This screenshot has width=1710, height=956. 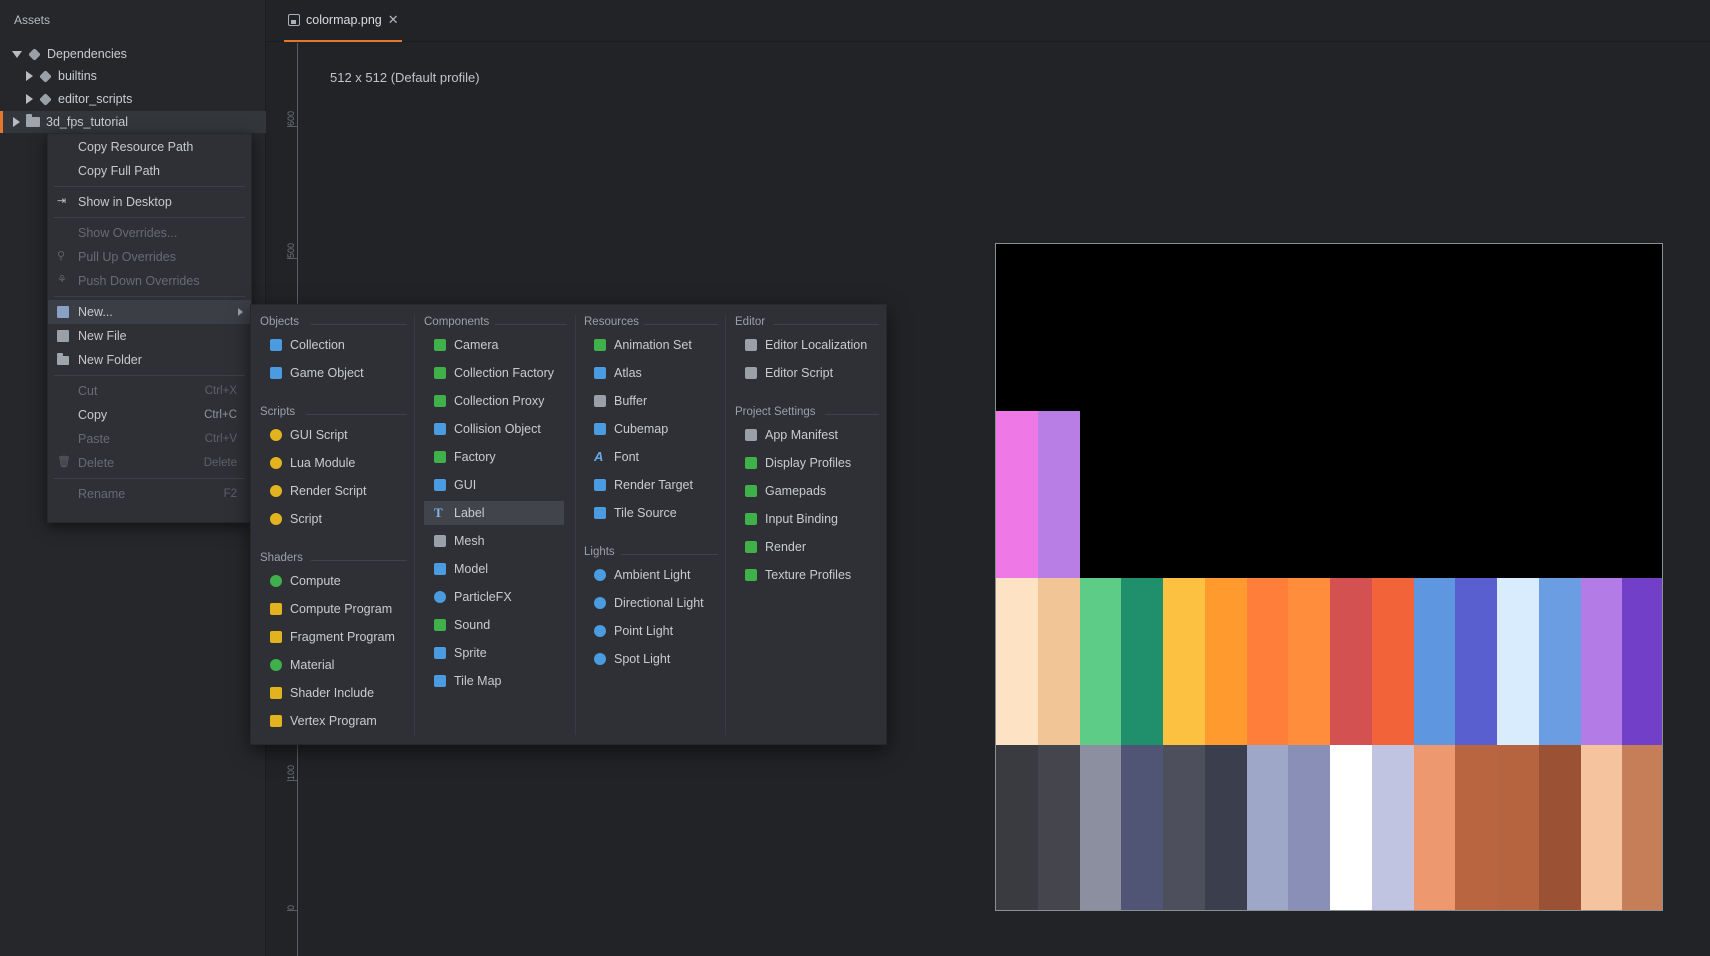 What do you see at coordinates (440, 681) in the screenshot?
I see `tile-map-icon` at bounding box center [440, 681].